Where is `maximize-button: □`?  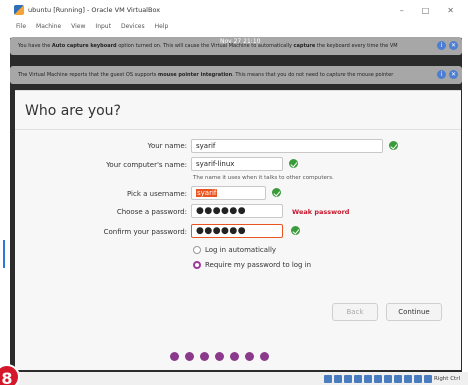 maximize-button: □ is located at coordinates (426, 10).